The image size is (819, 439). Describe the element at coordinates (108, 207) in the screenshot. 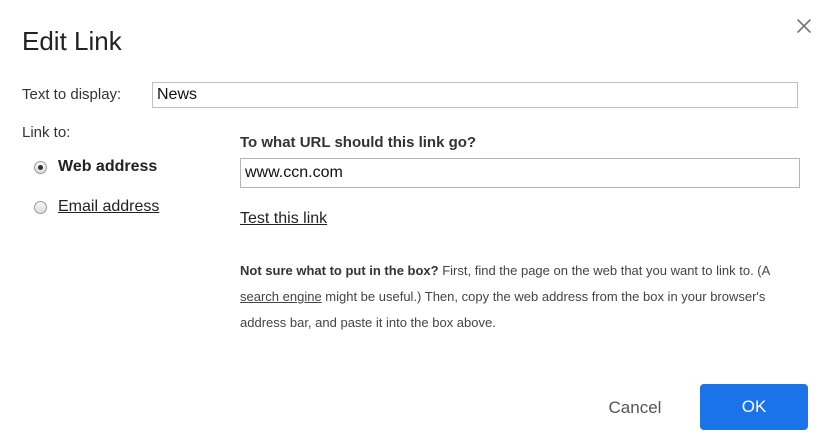

I see `email-address-label: Email address` at that location.